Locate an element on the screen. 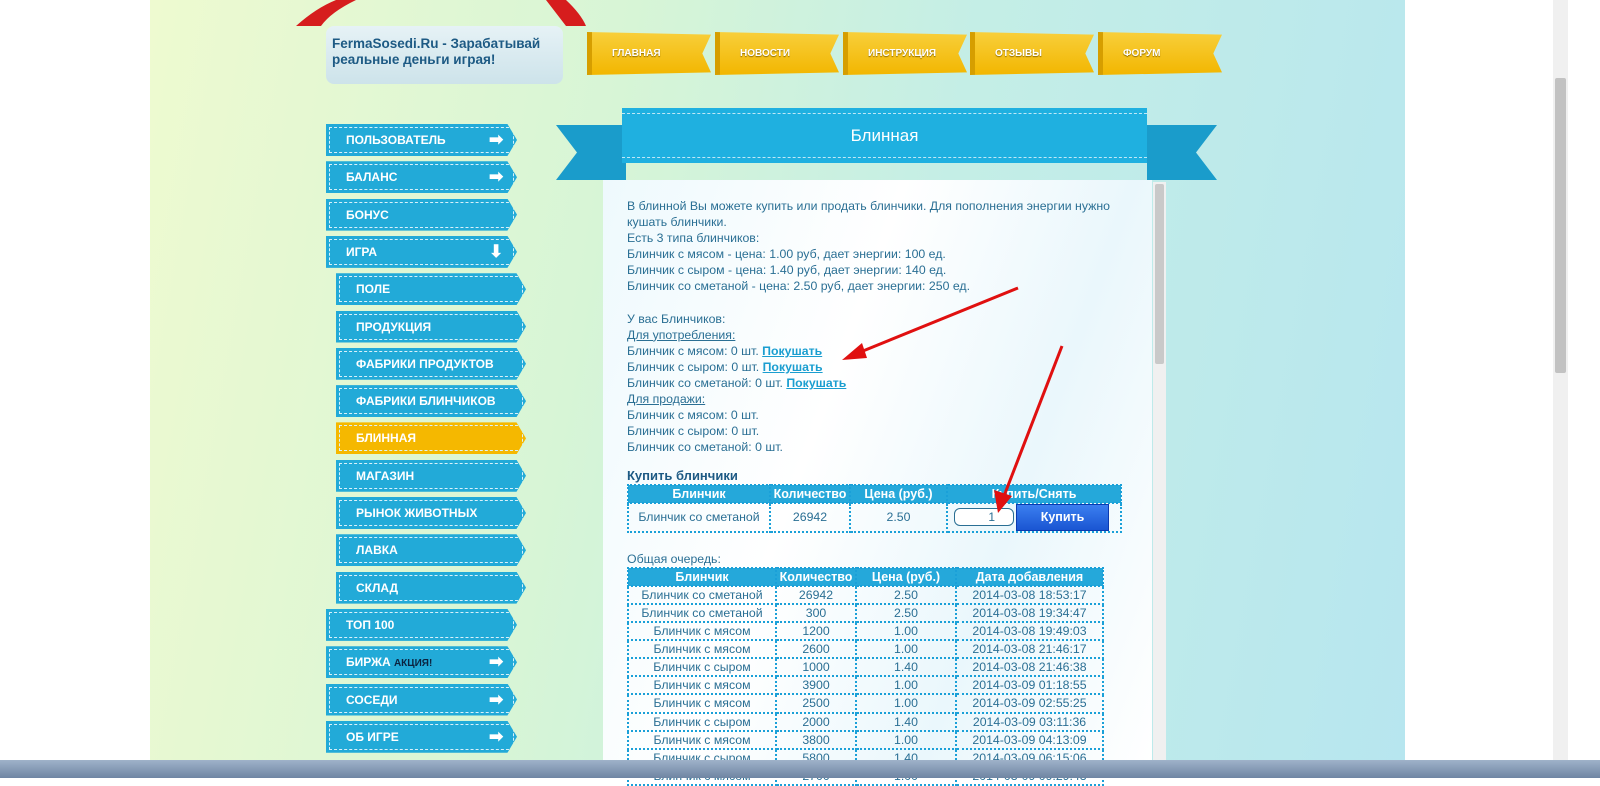 The width and height of the screenshot is (1600, 786). list-item: Блинчик с мясом: 0 шт. Покушать is located at coordinates (877, 351).